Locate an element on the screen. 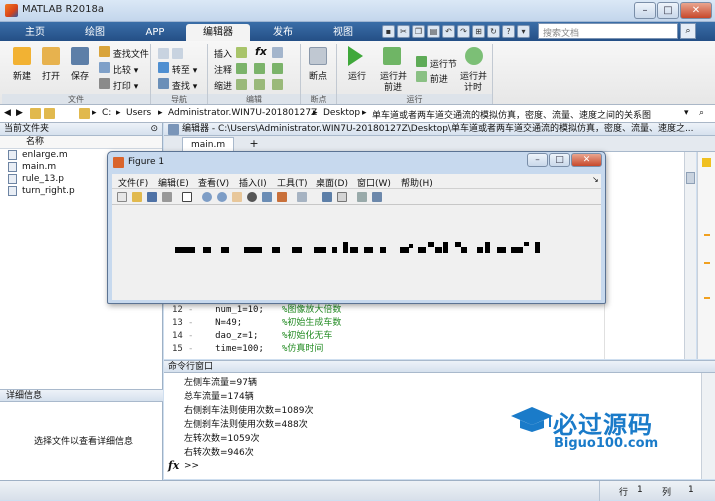  goto-button: 转至 ▾ is located at coordinates (177, 69).